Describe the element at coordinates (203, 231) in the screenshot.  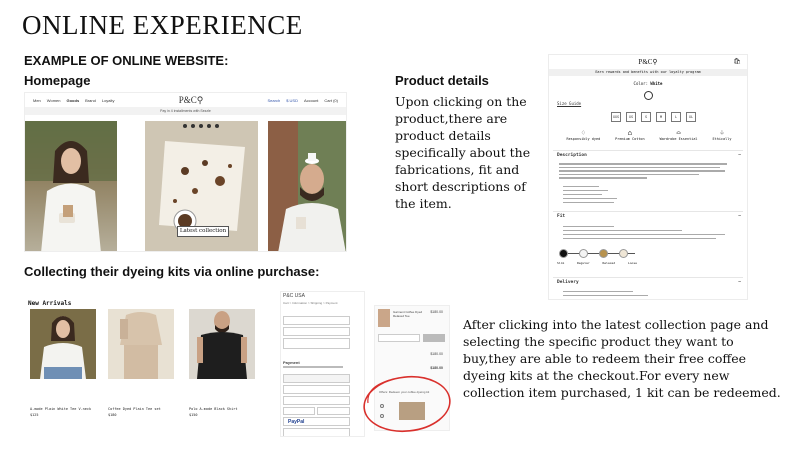
I see `latest-collection-button: Latest collection` at that location.